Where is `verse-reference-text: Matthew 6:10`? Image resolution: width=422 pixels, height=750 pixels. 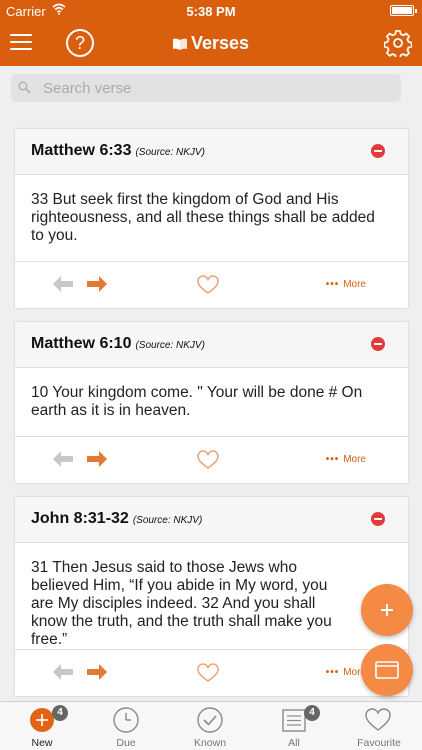
verse-reference-text: Matthew 6:10 is located at coordinates (81, 343).